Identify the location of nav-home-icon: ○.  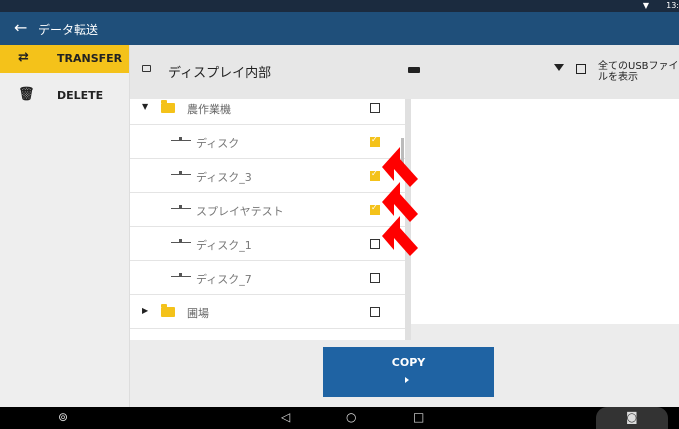
(351, 417).